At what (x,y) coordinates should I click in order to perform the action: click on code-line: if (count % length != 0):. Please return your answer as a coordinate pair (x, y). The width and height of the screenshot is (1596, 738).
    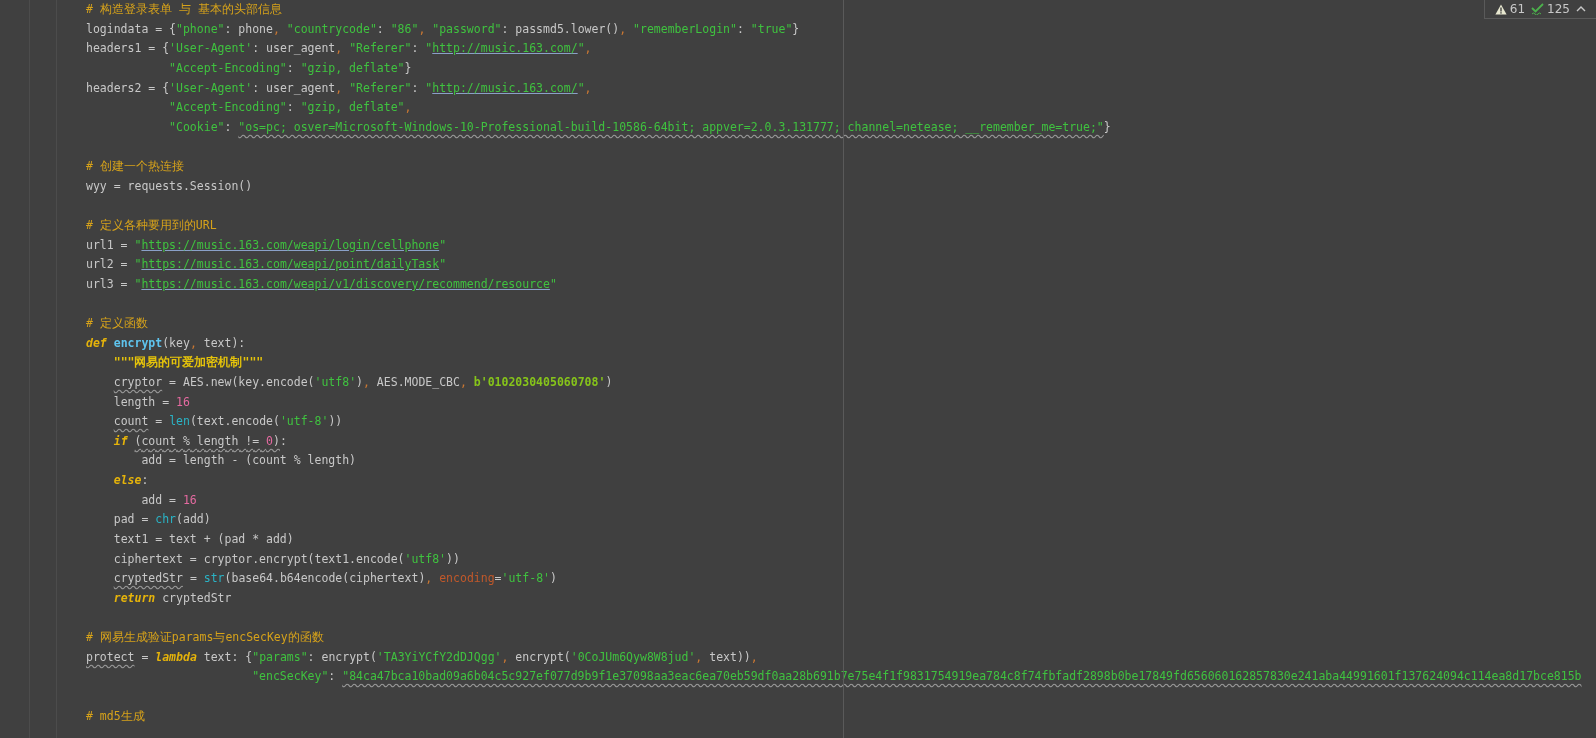
    Looking at the image, I should click on (199, 441).